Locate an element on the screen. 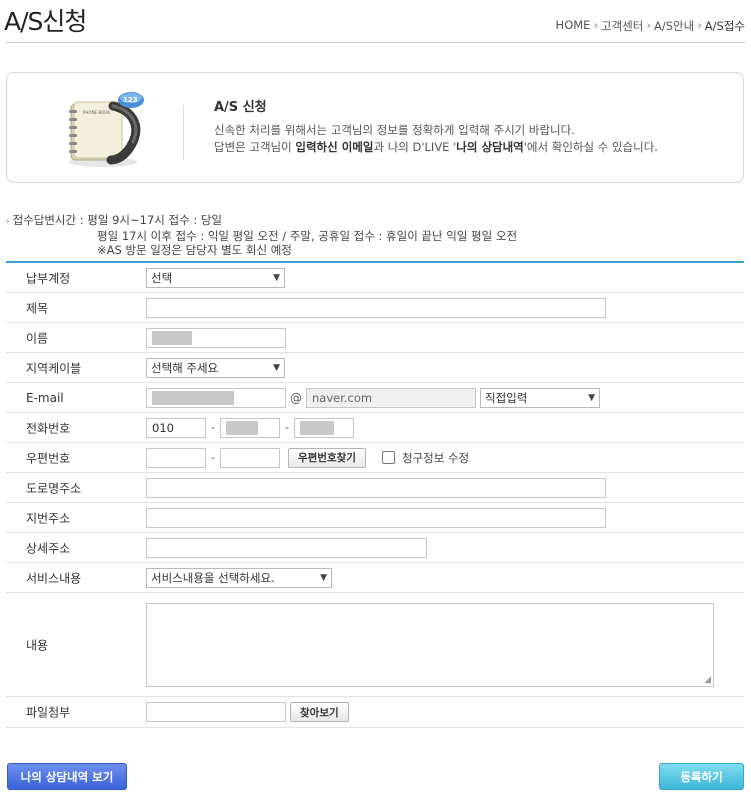 The height and width of the screenshot is (792, 751). title-divider is located at coordinates (375, 42).